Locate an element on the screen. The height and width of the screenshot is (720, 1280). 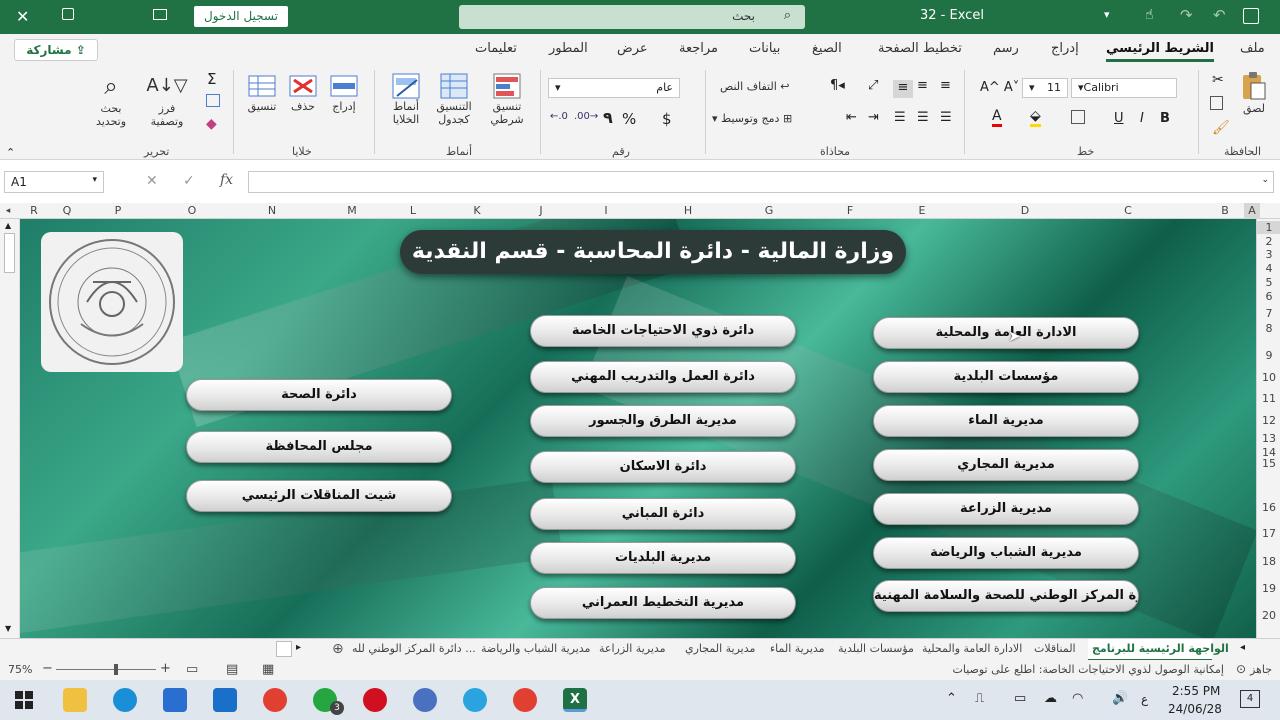
nav-button: مديرية التخطيط العمراني is located at coordinates (663, 603).